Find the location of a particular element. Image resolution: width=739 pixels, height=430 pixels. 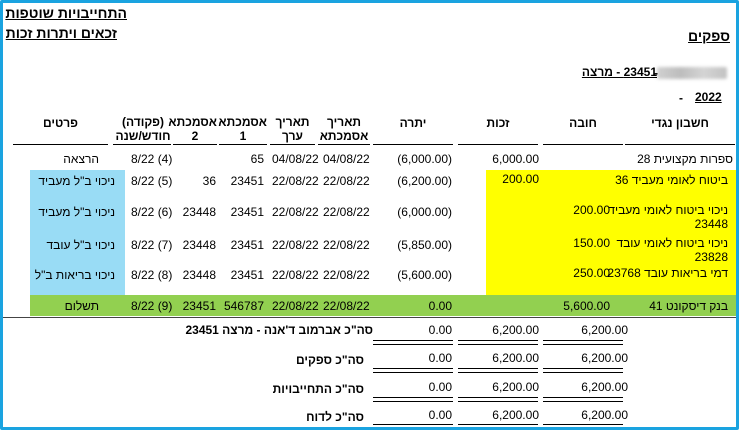

total-label: סה"כ לדוח is located at coordinates (335, 417).